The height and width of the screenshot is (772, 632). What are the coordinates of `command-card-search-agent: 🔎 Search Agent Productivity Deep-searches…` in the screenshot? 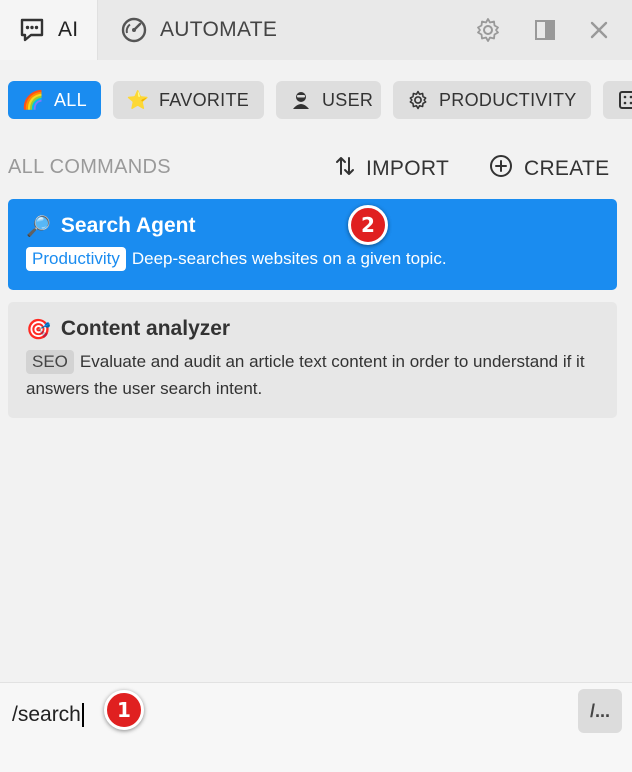 It's located at (312, 244).